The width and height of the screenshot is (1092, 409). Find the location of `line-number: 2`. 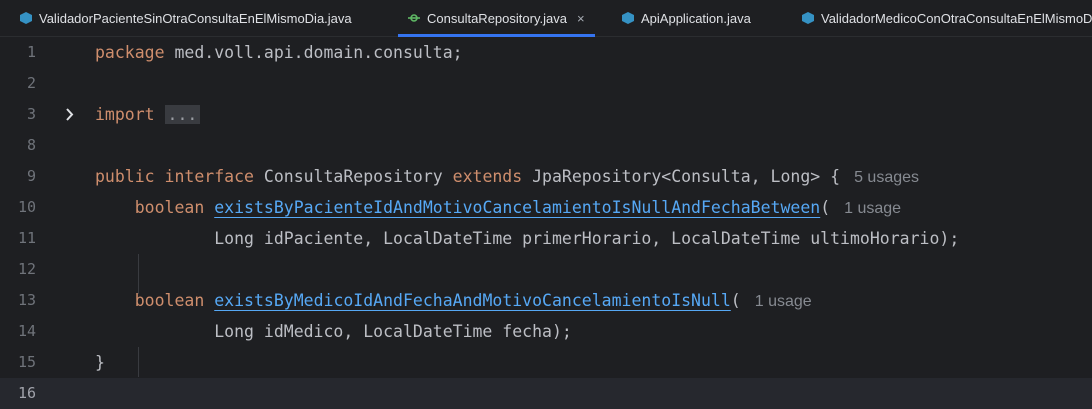

line-number: 2 is located at coordinates (31, 83).